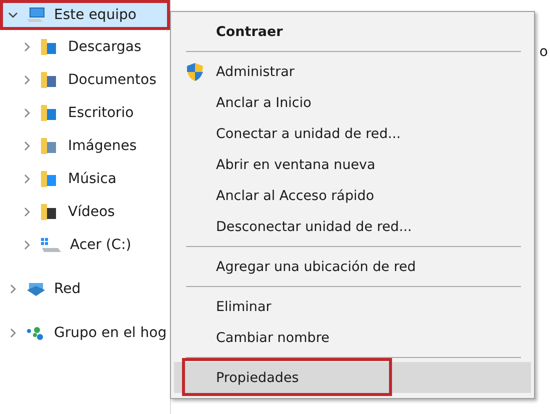  I want to click on menu-item-label: Agregar una ubicación de red, so click(316, 266).